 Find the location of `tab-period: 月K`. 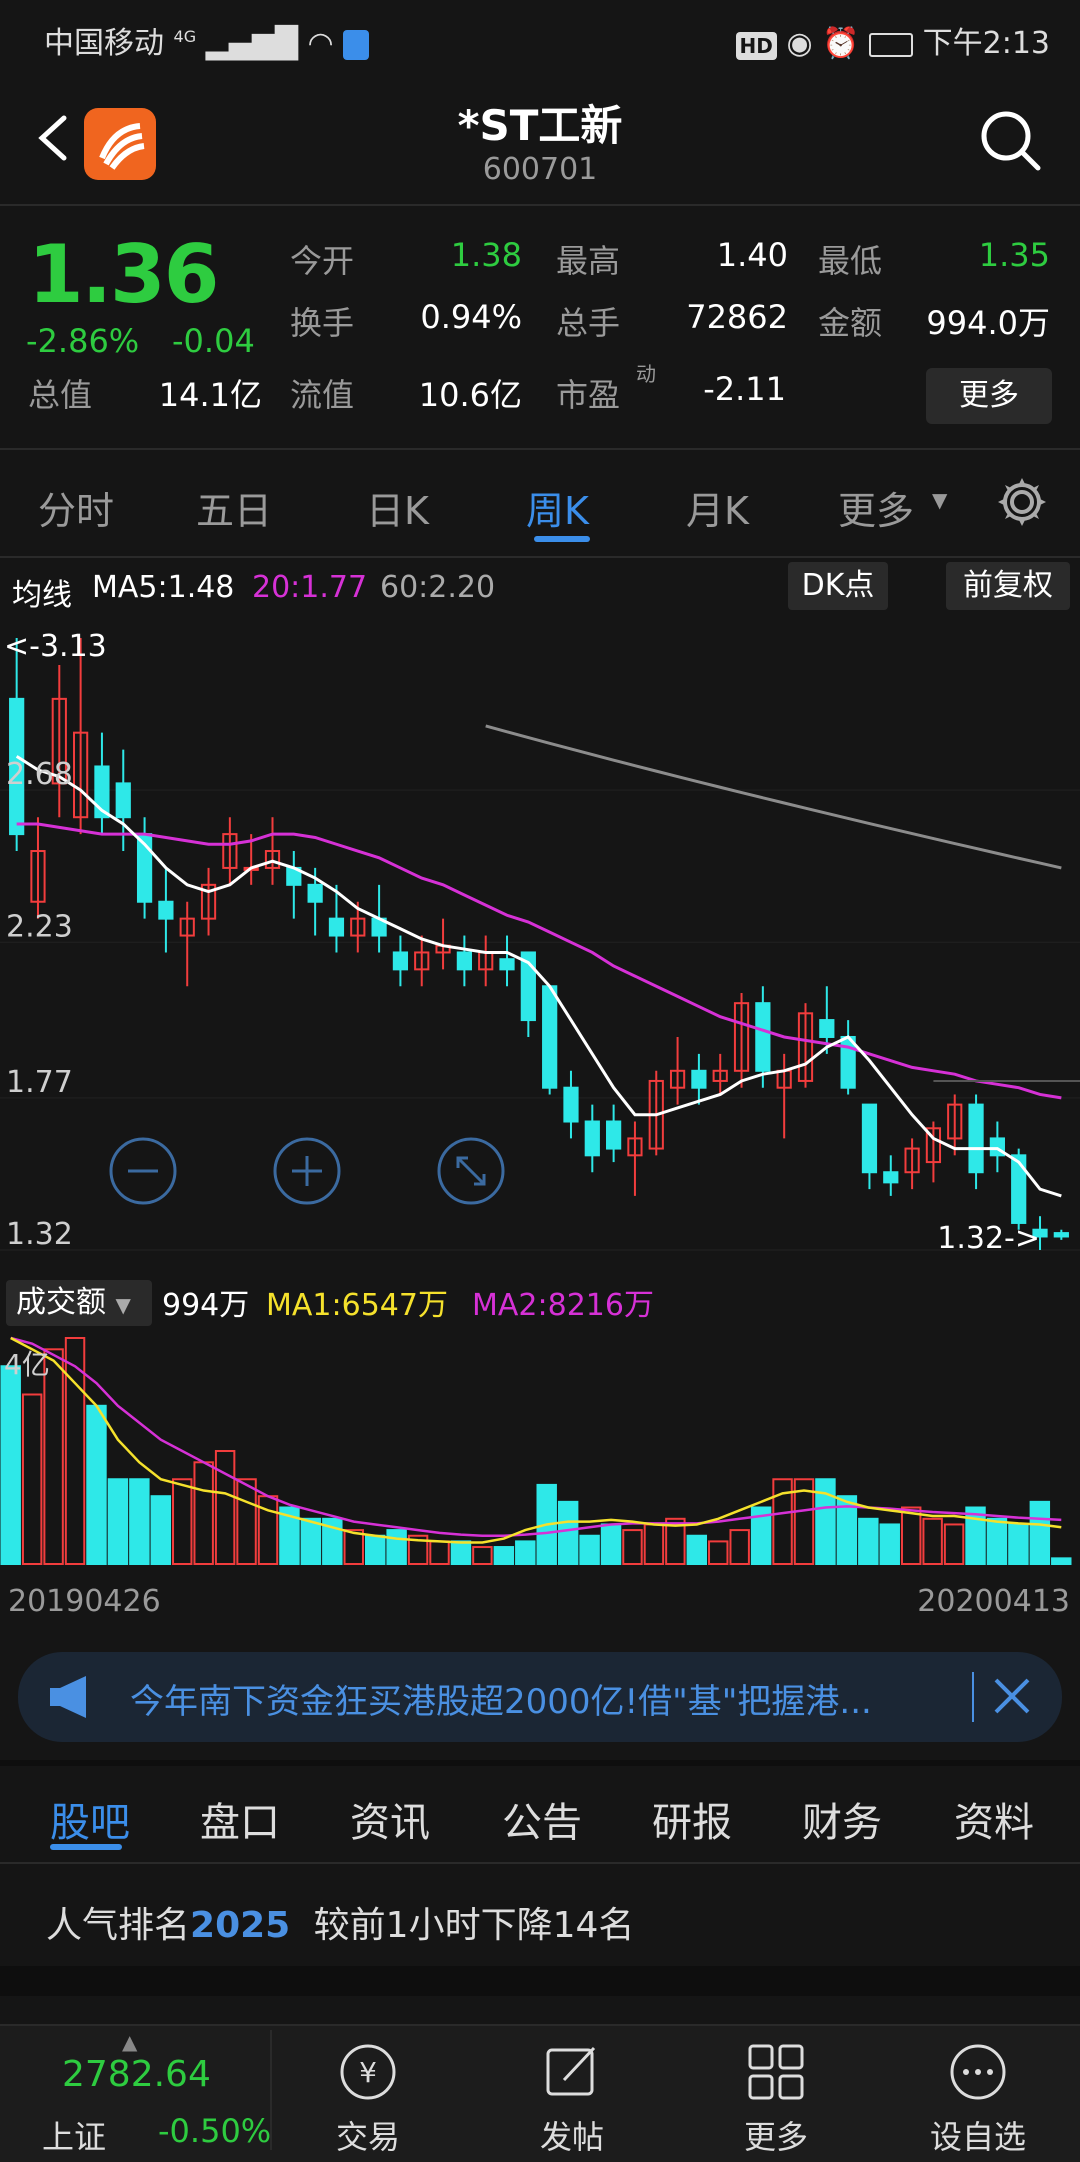

tab-period: 月K is located at coordinates (717, 507).